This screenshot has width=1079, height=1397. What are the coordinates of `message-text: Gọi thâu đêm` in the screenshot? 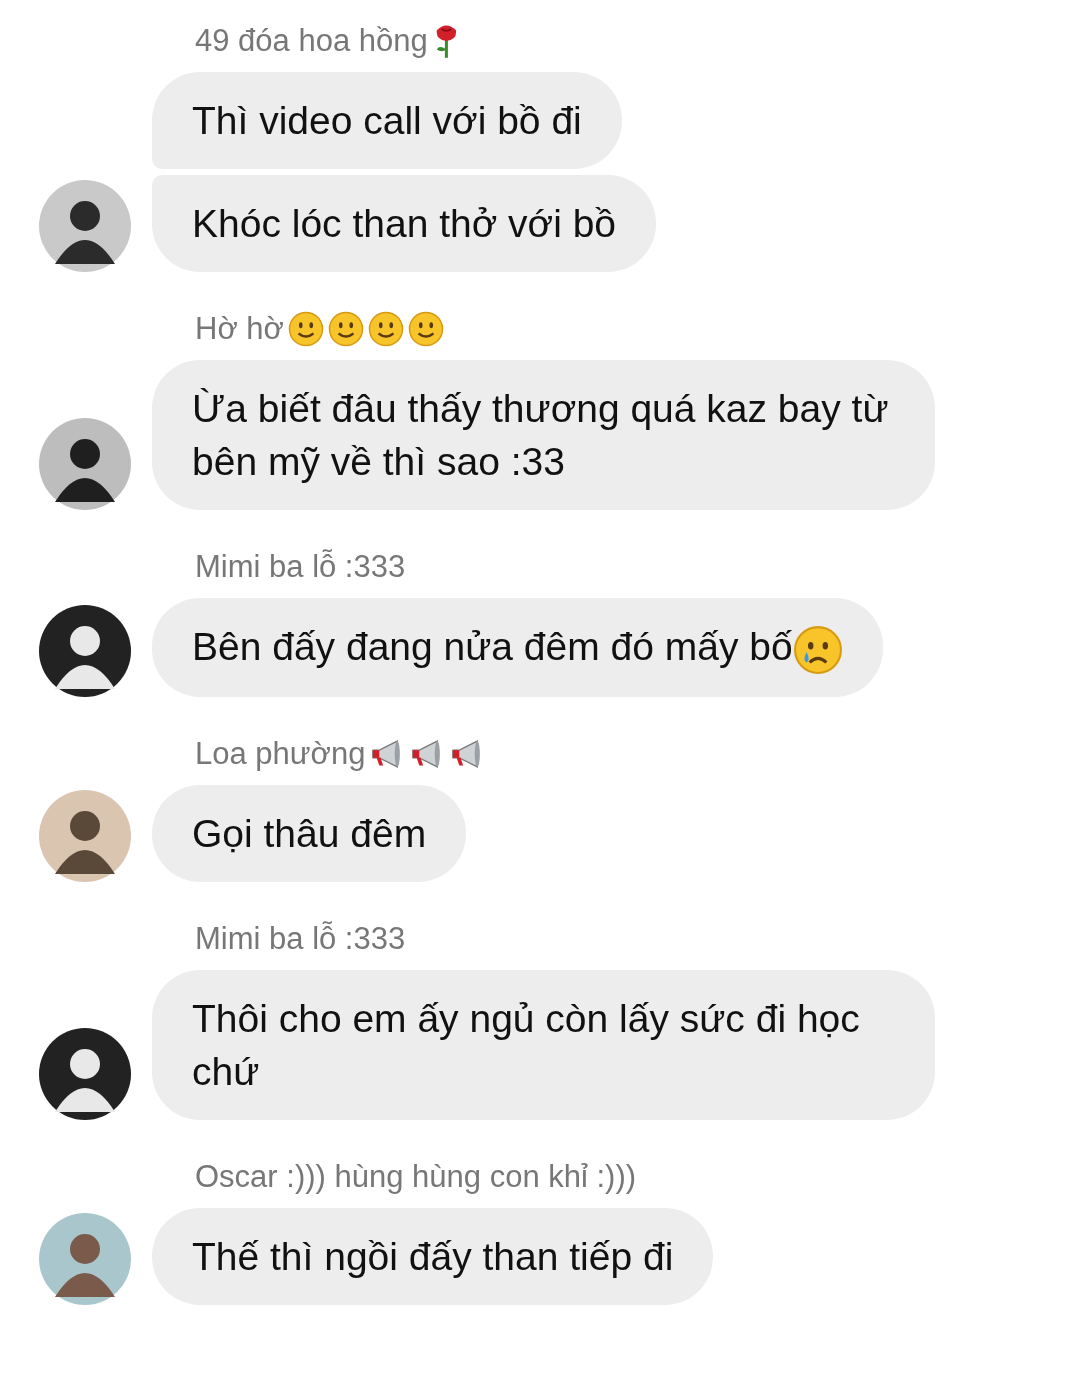 It's located at (309, 833).